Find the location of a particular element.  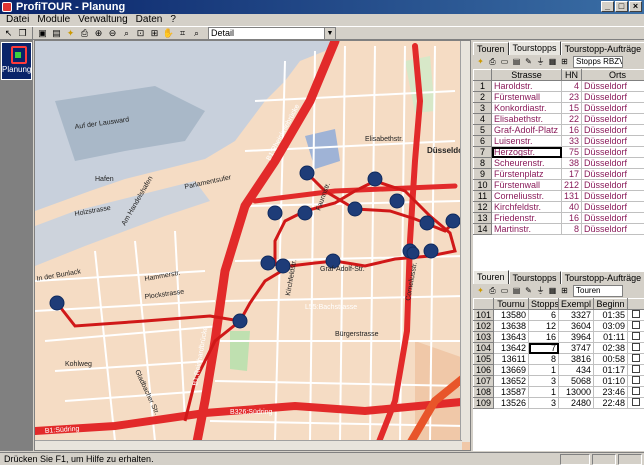

cell-beginn: 23:46 is located at coordinates (610, 392).